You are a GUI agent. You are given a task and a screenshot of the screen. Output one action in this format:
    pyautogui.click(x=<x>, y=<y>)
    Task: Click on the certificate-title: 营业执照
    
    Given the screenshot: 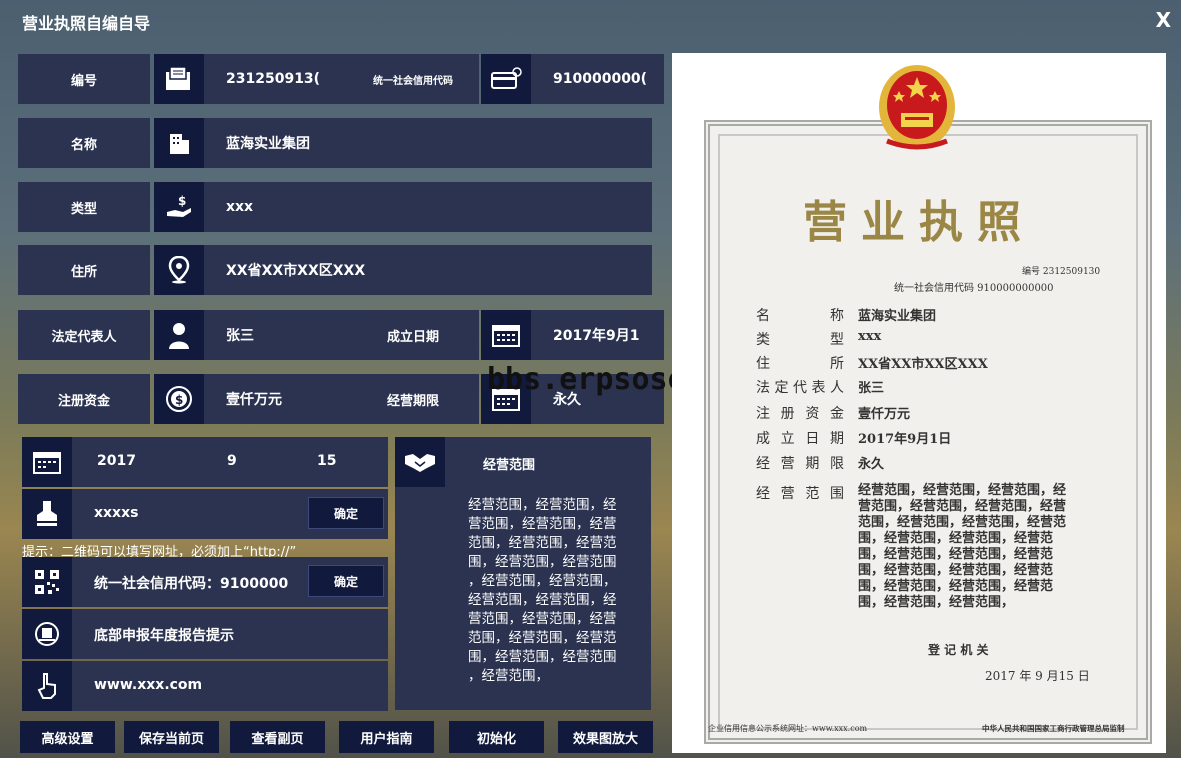 What is the action you would take?
    pyautogui.click(x=919, y=222)
    